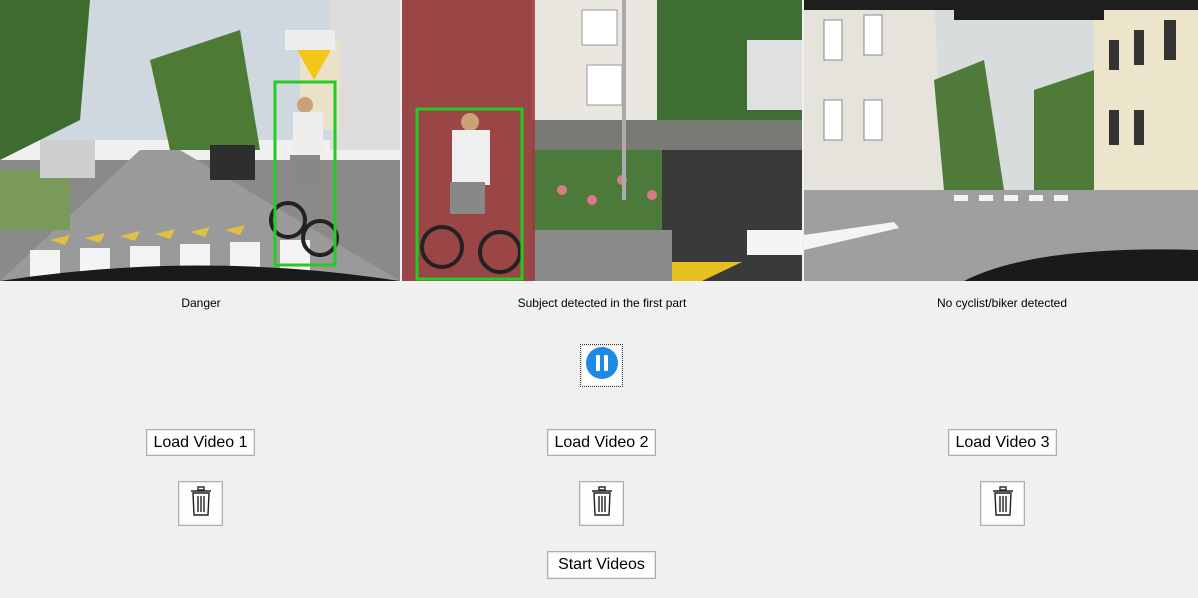 The image size is (1198, 598). I want to click on load-video-2-button: Load Video 2, so click(601, 442).